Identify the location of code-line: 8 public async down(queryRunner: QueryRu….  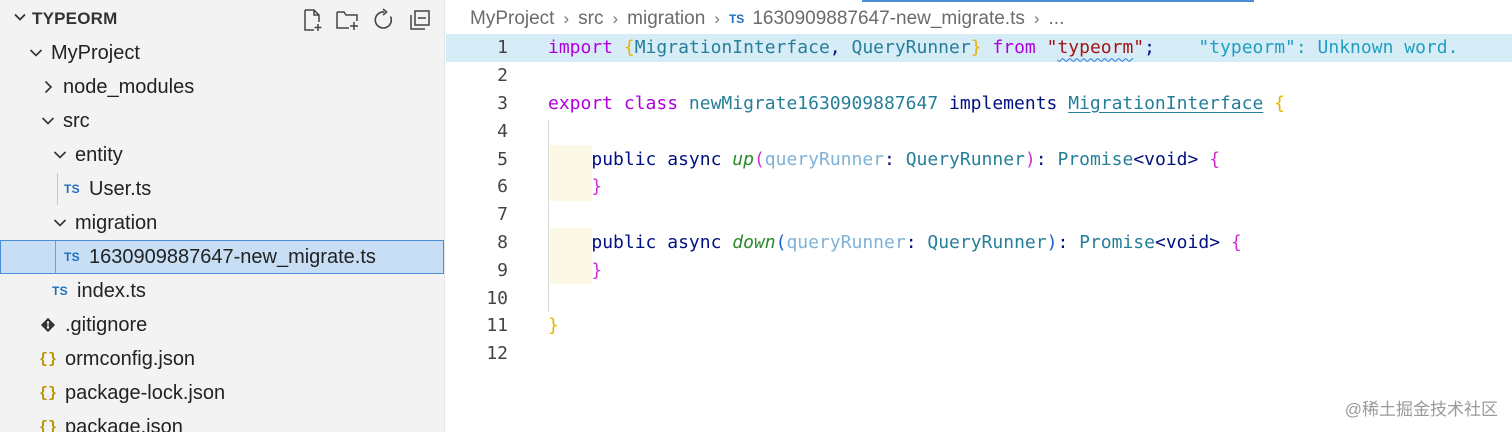
(979, 243).